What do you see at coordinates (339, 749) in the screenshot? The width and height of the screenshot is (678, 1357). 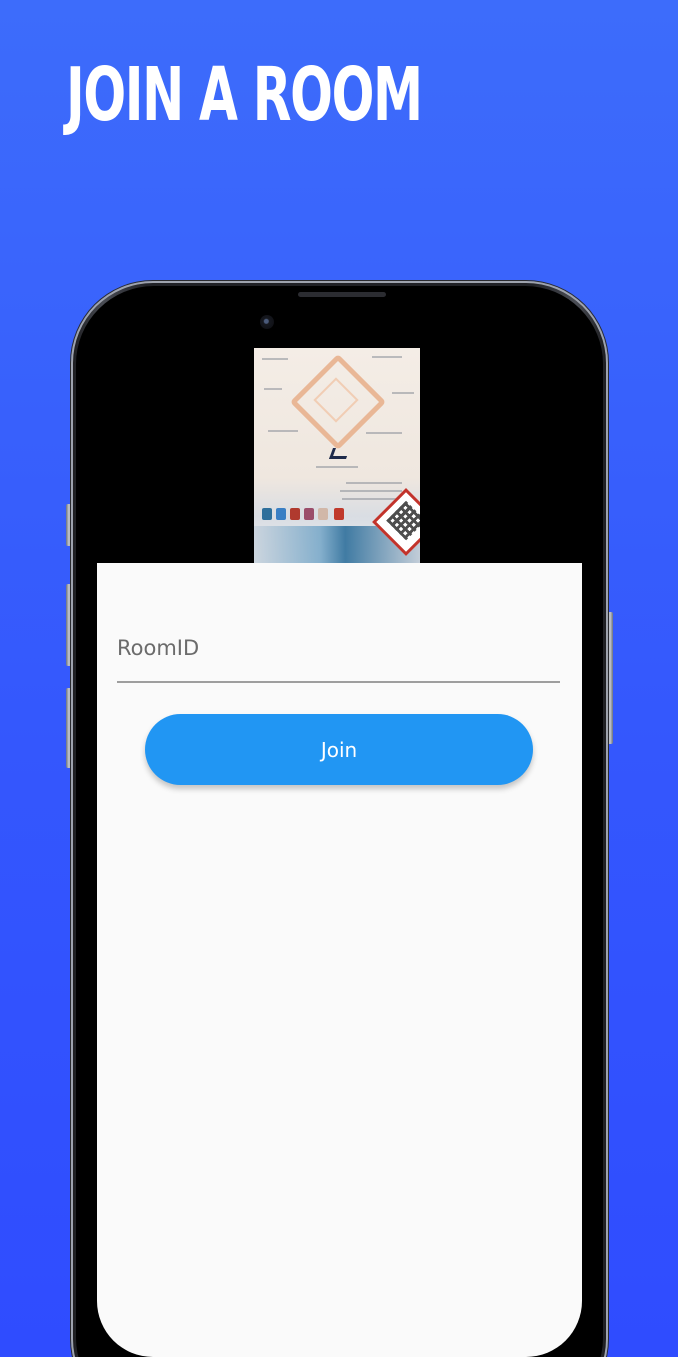 I see `join-button: Join` at bounding box center [339, 749].